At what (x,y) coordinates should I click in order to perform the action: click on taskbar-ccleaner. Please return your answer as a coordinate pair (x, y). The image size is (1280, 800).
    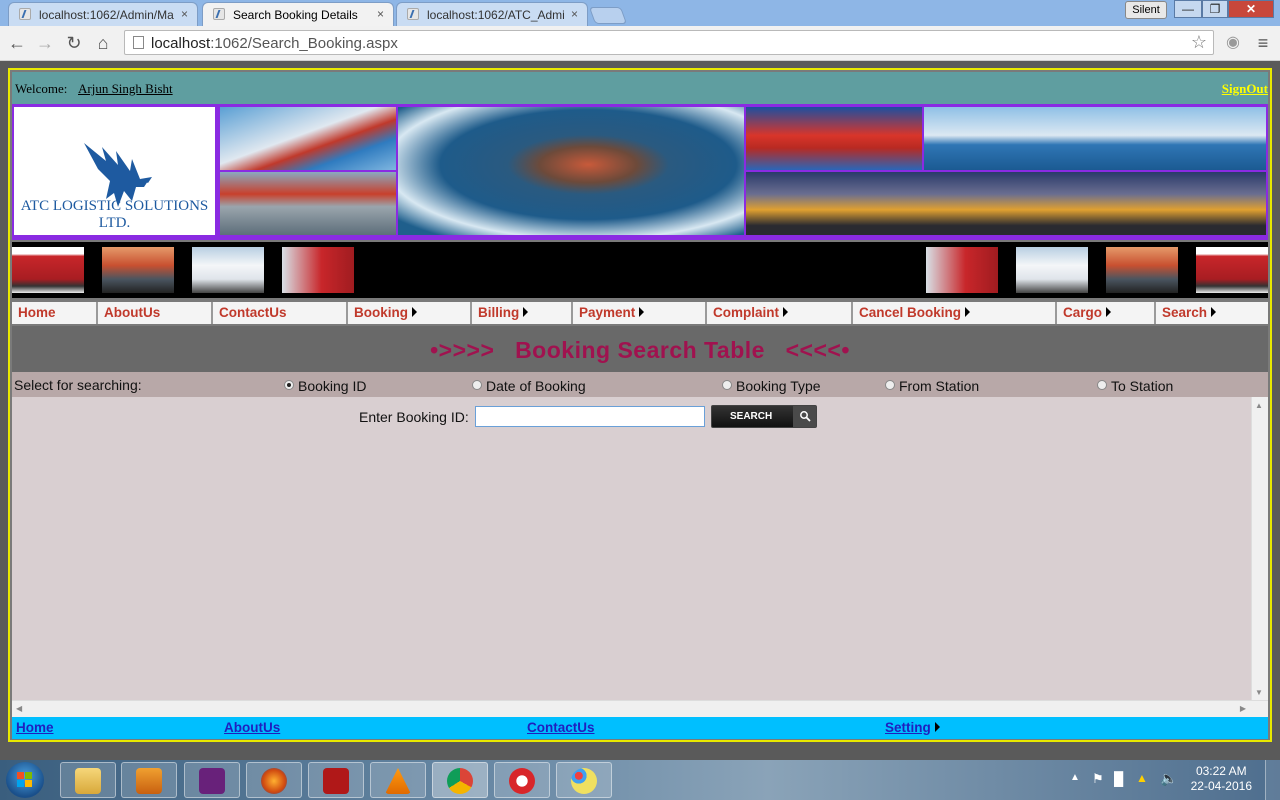
    Looking at the image, I should click on (522, 780).